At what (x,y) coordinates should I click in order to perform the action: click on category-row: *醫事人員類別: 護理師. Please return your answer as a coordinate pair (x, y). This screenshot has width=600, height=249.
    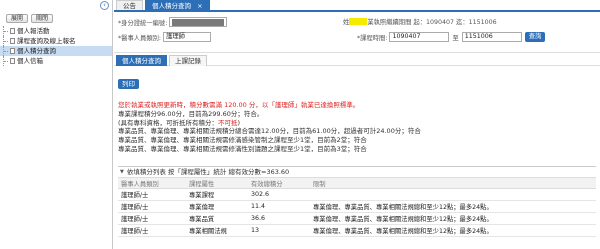
    Looking at the image, I should click on (165, 37).